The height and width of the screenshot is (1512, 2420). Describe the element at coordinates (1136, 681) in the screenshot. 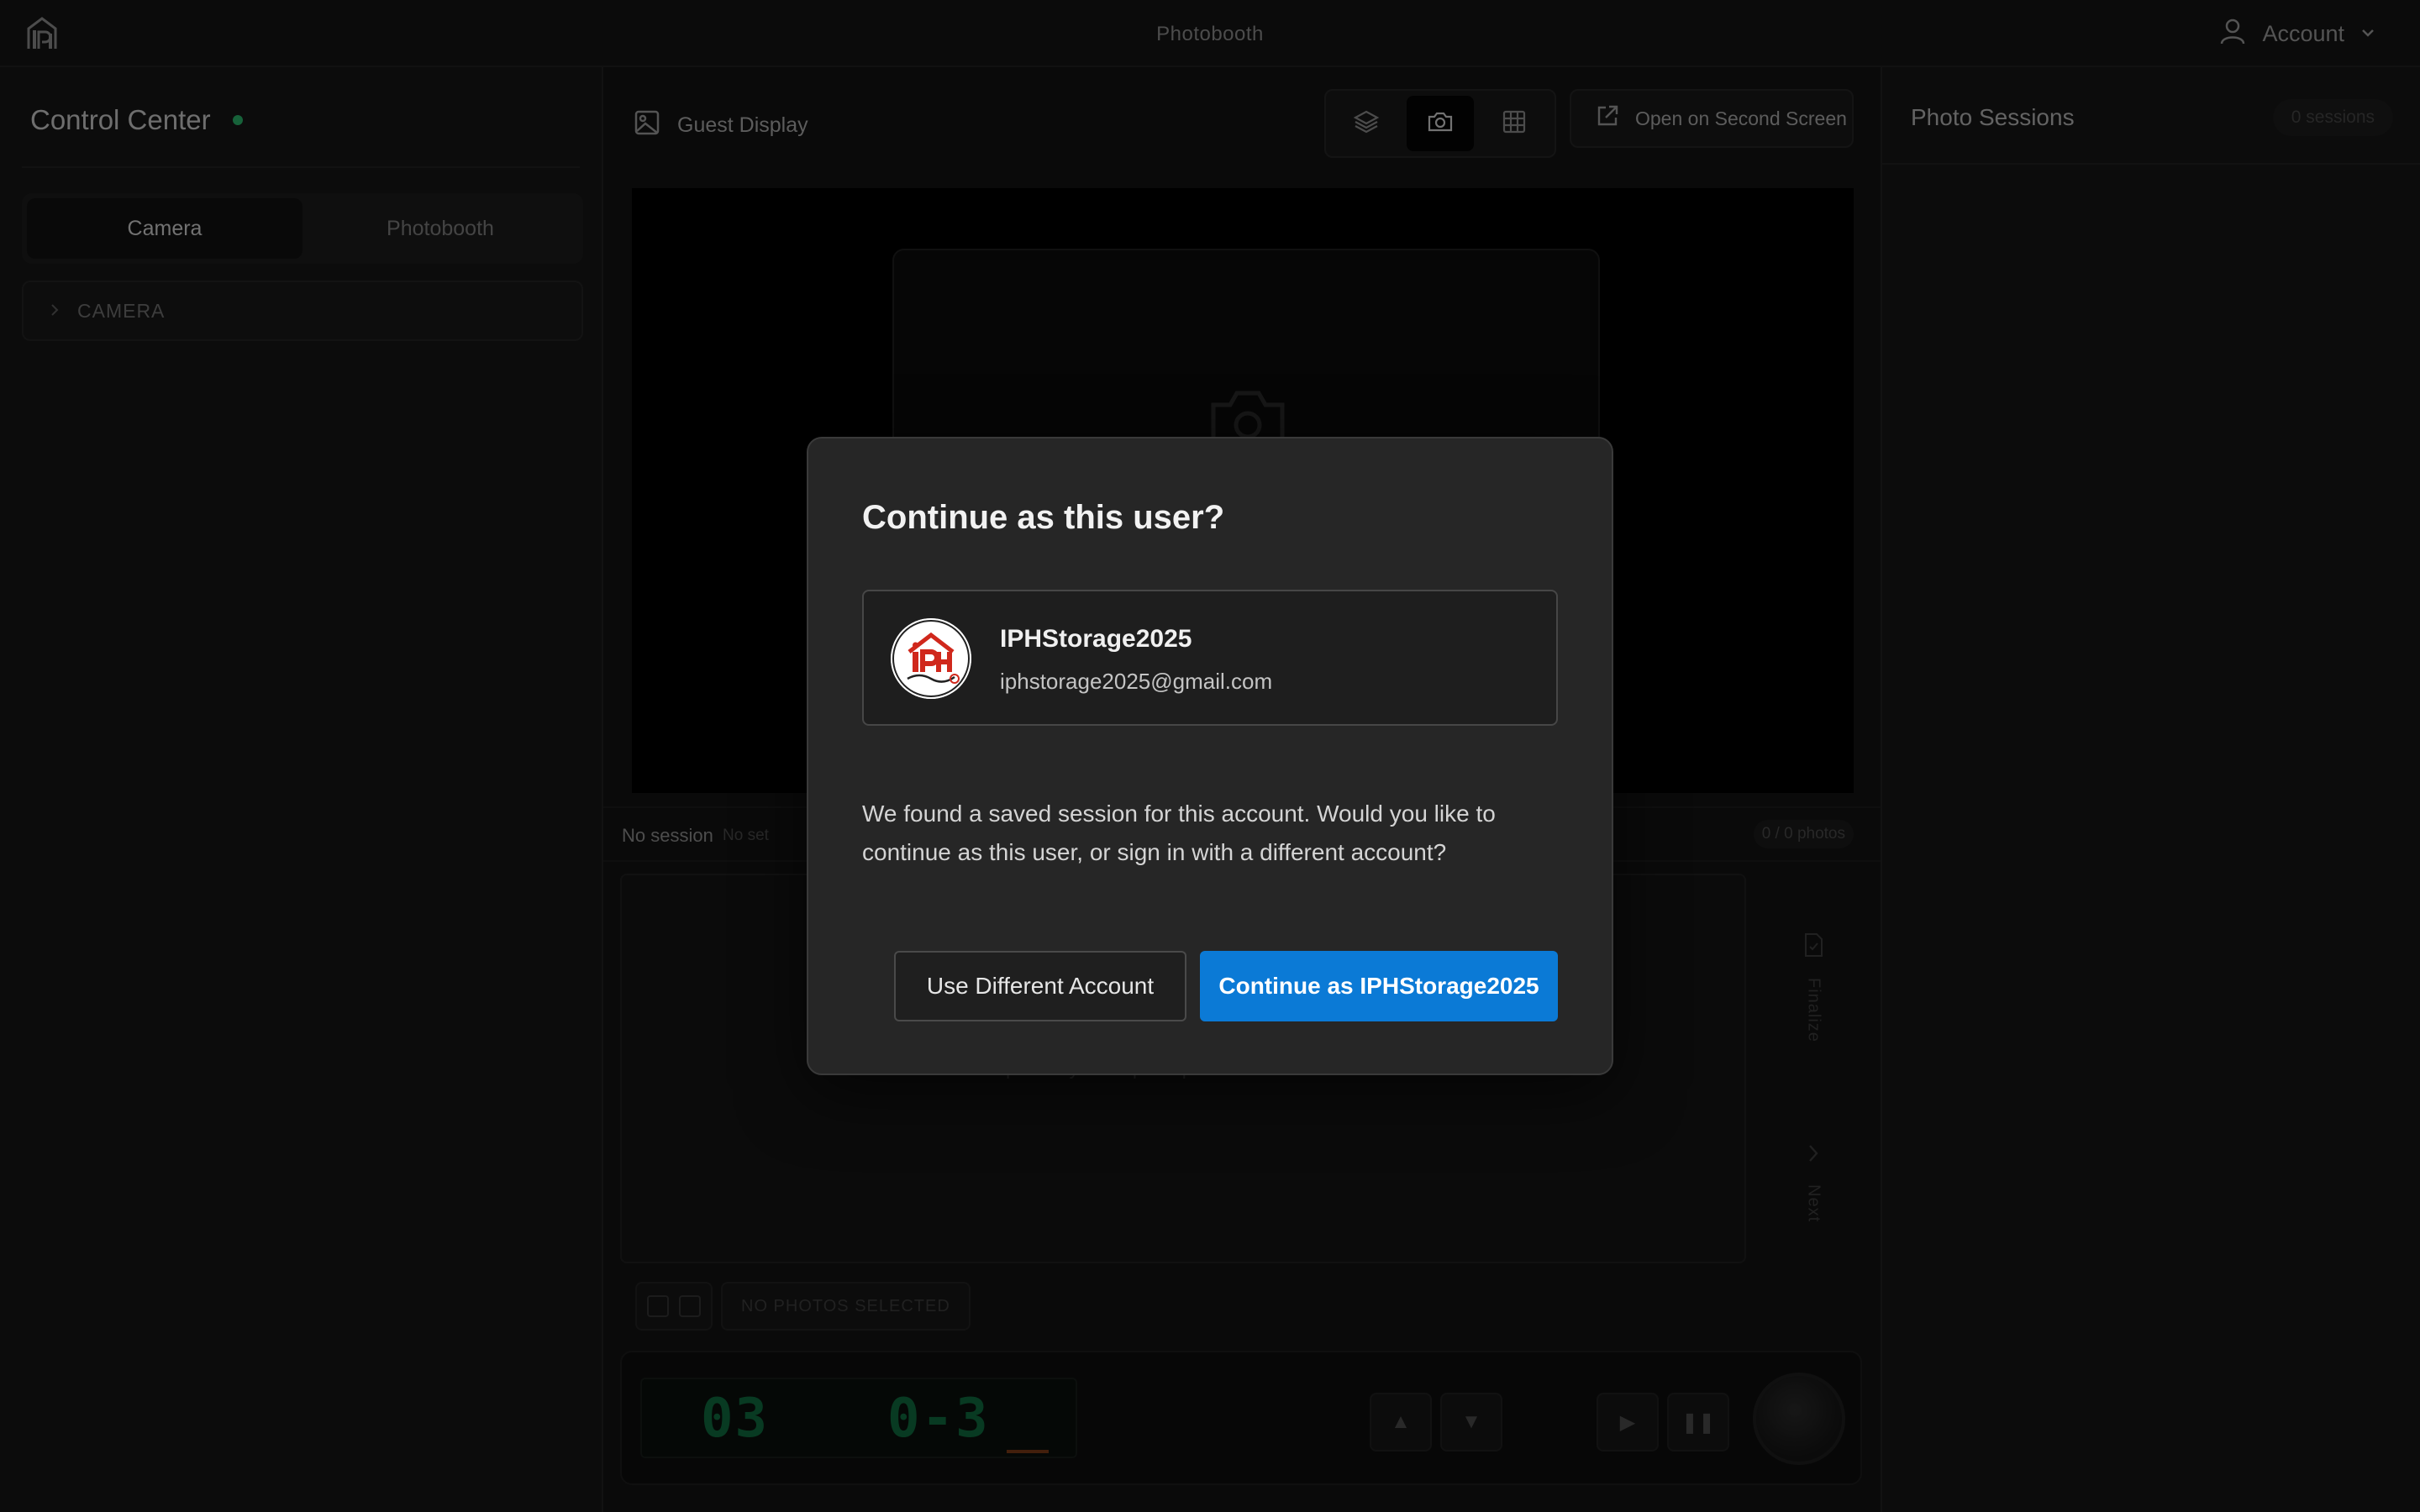

I see `user-email: iphstorage2025@gmail.com` at that location.